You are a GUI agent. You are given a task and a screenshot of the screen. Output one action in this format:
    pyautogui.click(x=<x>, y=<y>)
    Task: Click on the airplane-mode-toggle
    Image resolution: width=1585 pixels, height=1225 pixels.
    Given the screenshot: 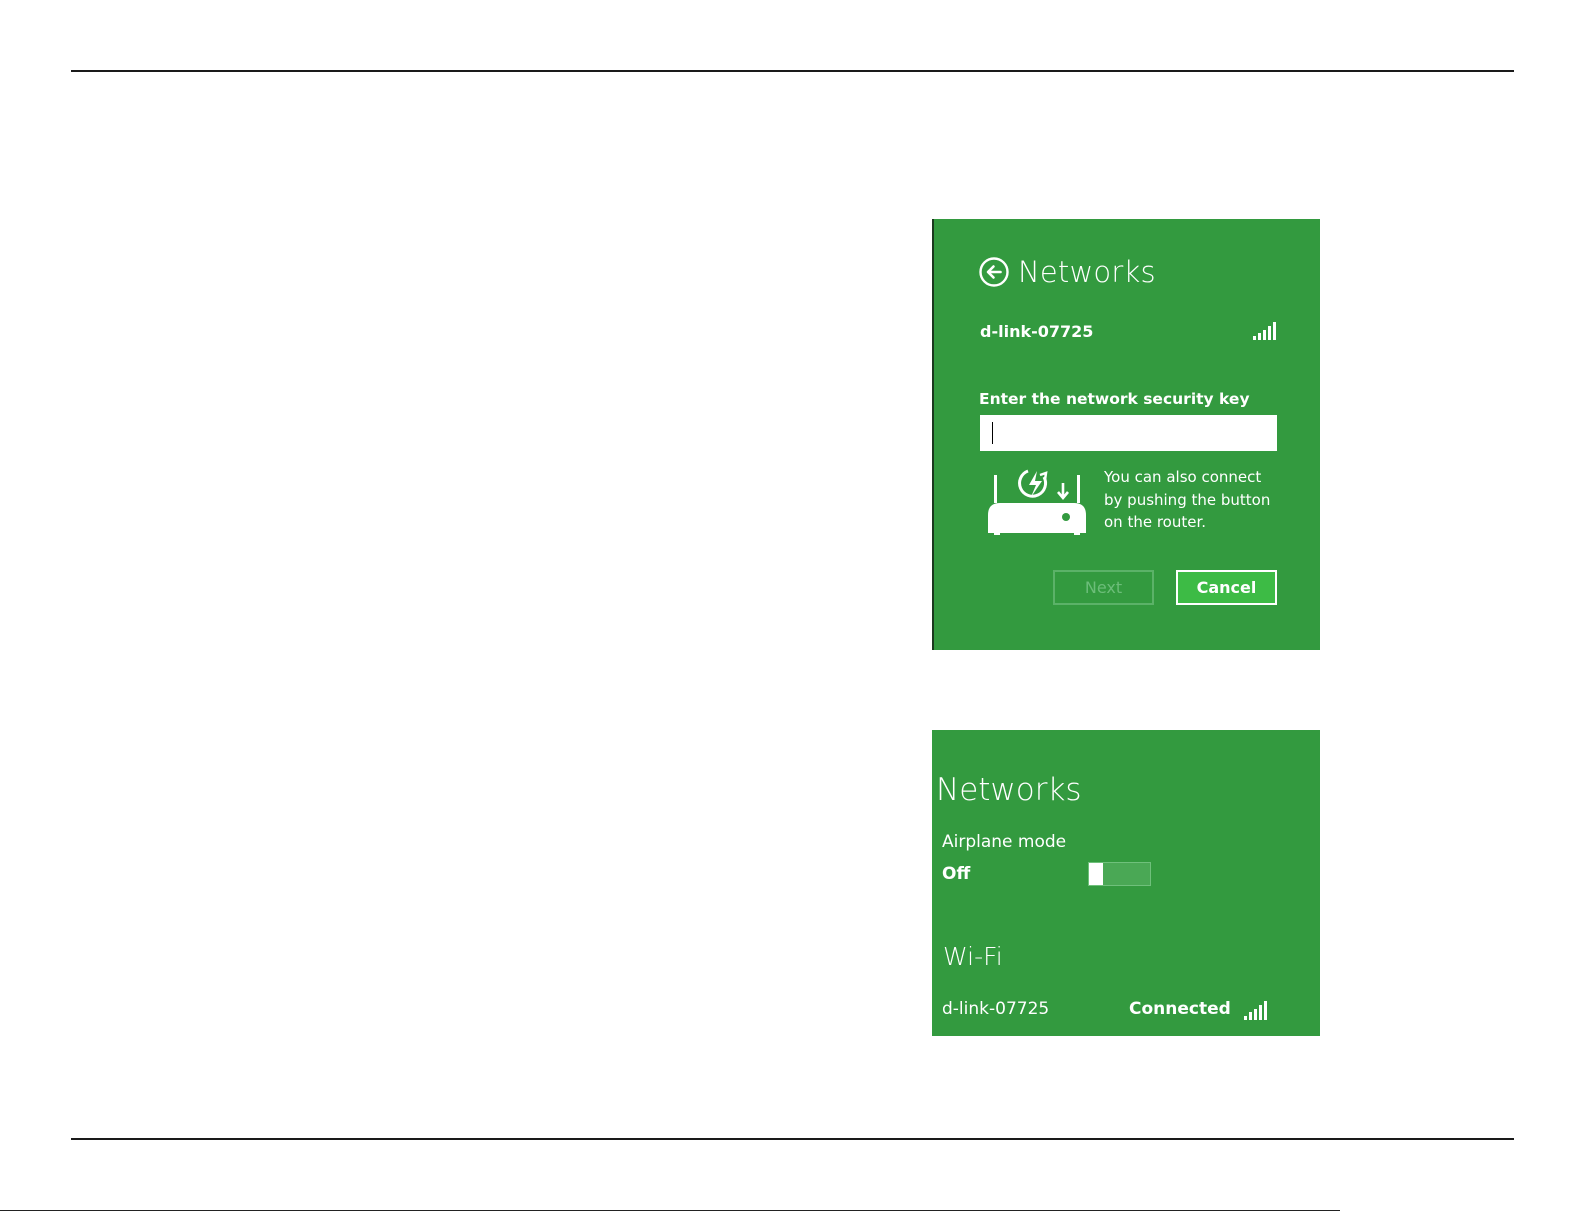 What is the action you would take?
    pyautogui.click(x=1119, y=874)
    